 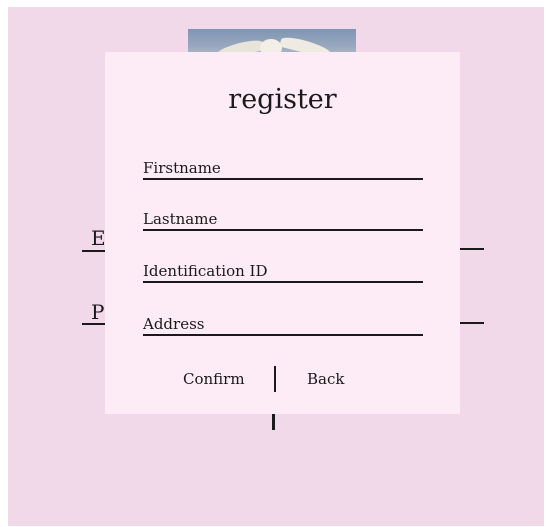 I want to click on modal-title: register, so click(x=282, y=99).